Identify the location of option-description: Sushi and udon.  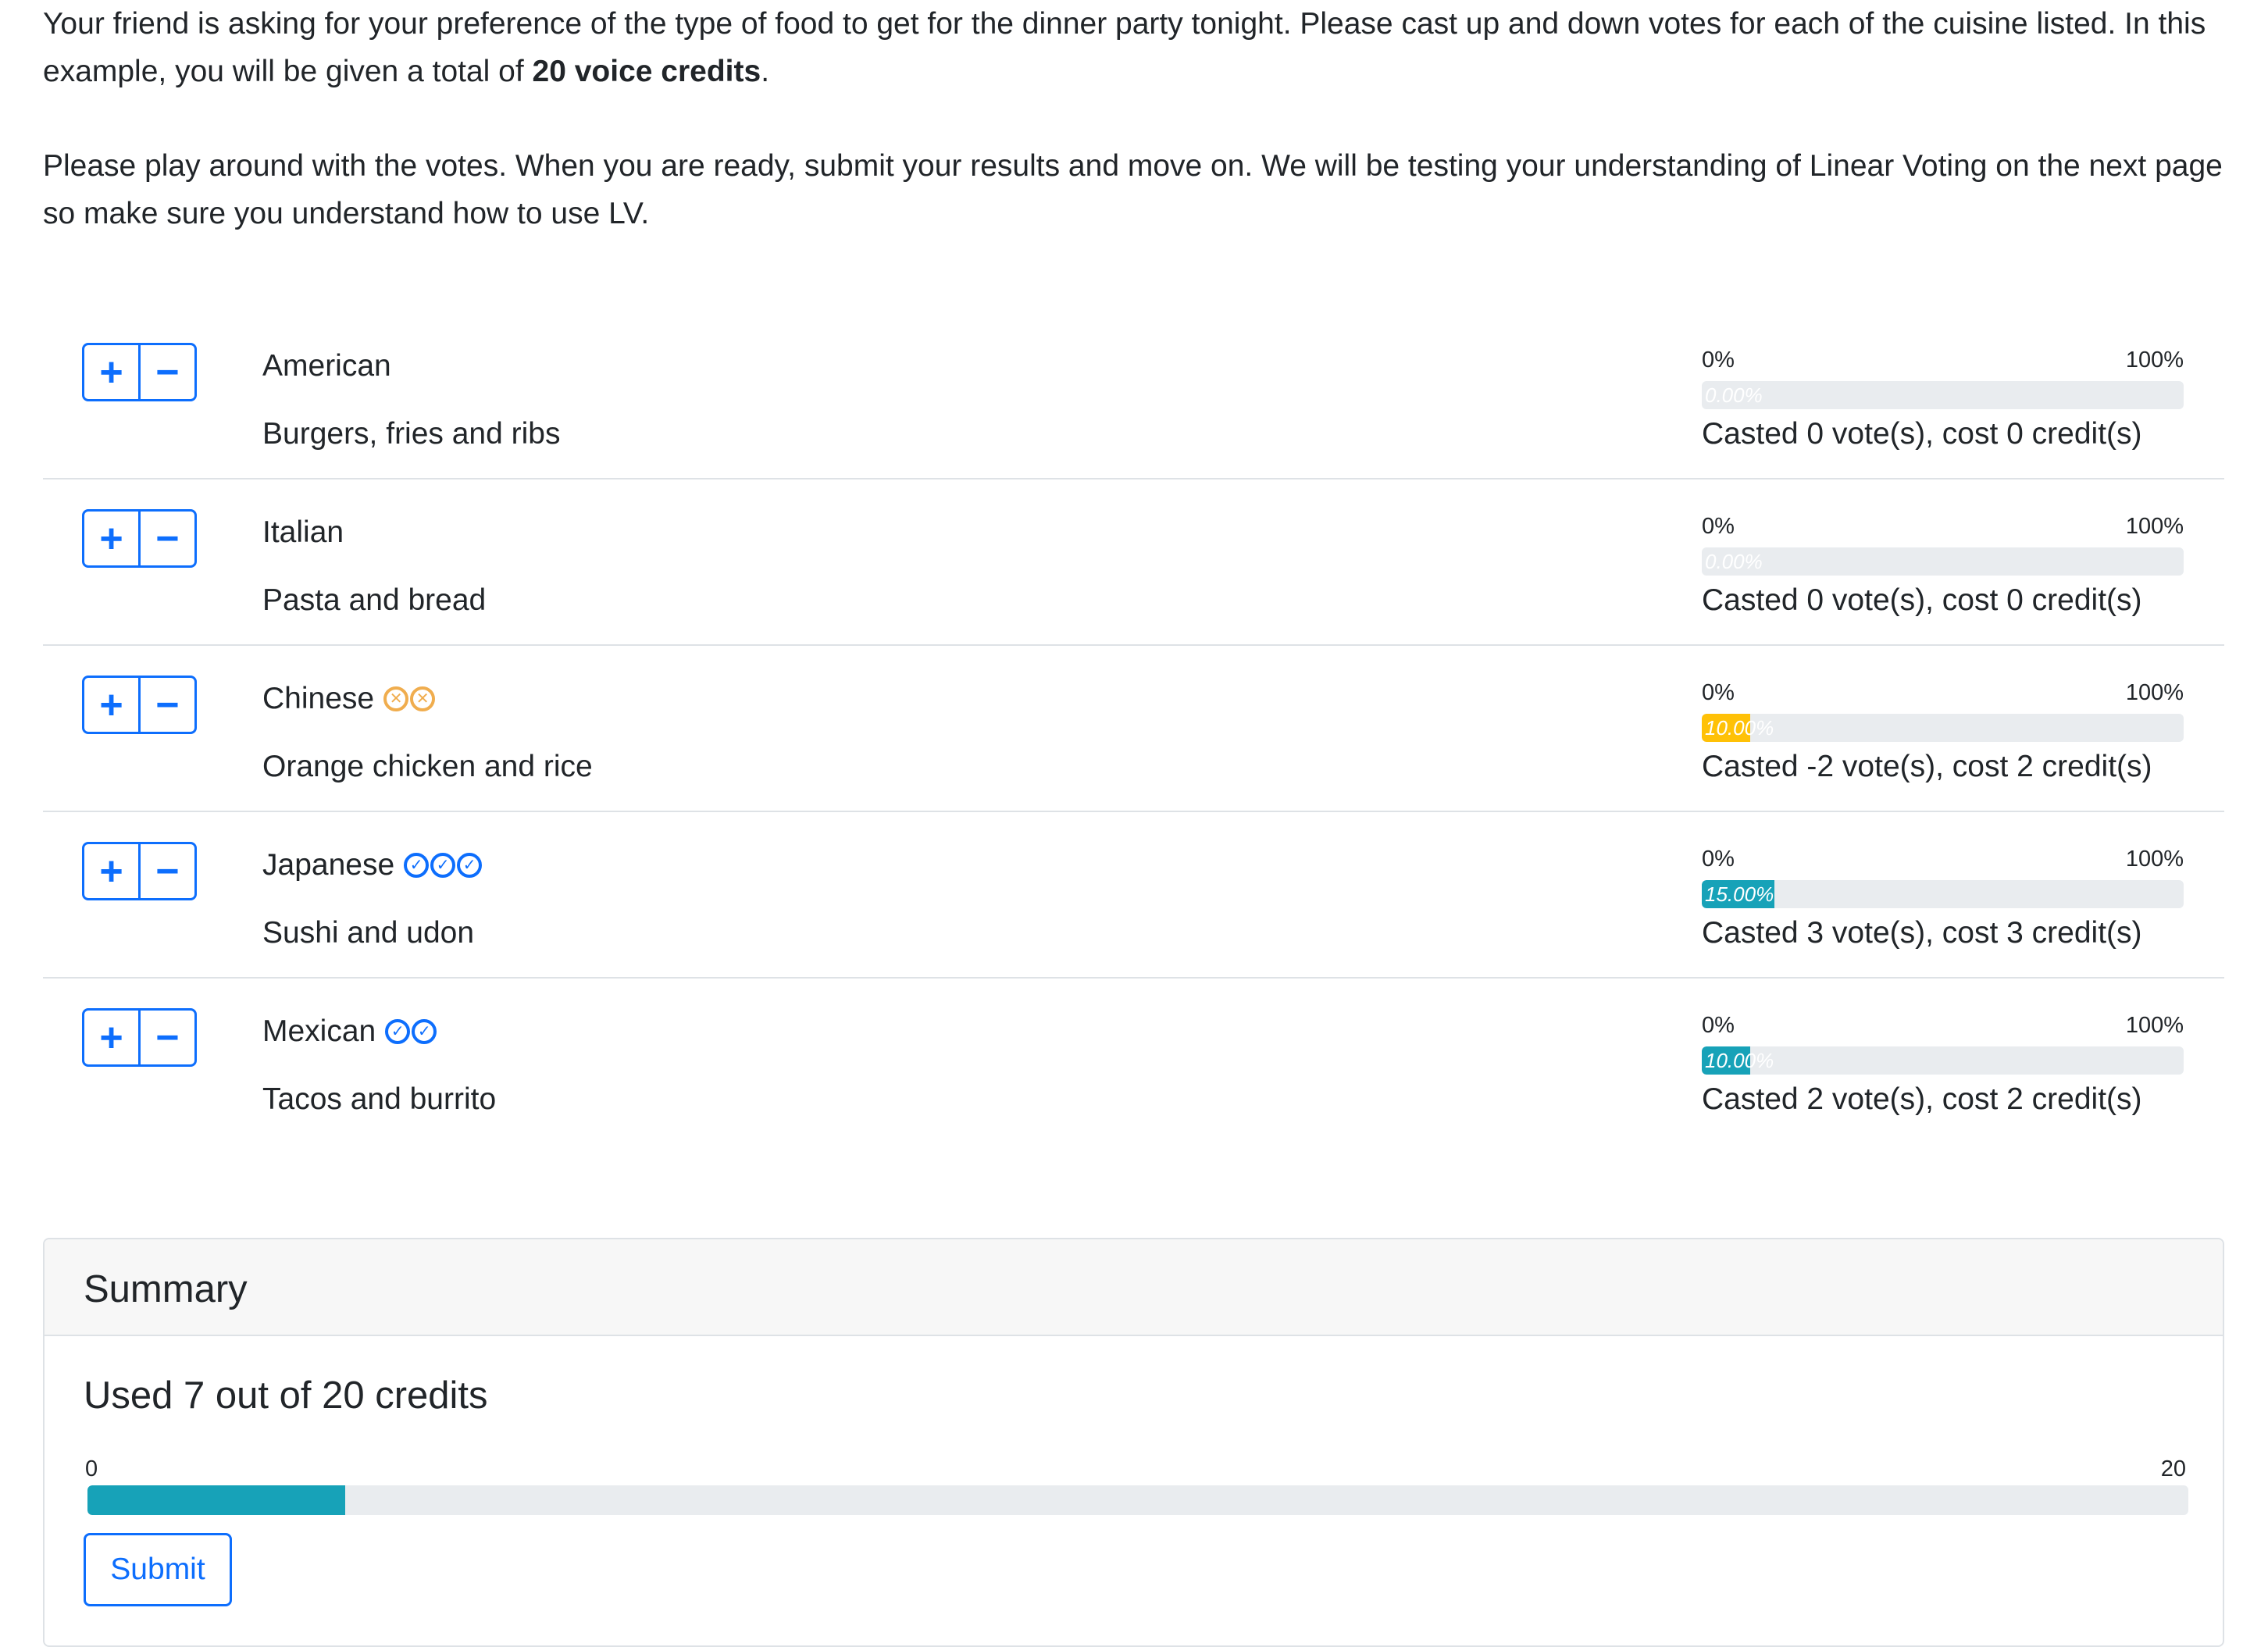
(368, 933).